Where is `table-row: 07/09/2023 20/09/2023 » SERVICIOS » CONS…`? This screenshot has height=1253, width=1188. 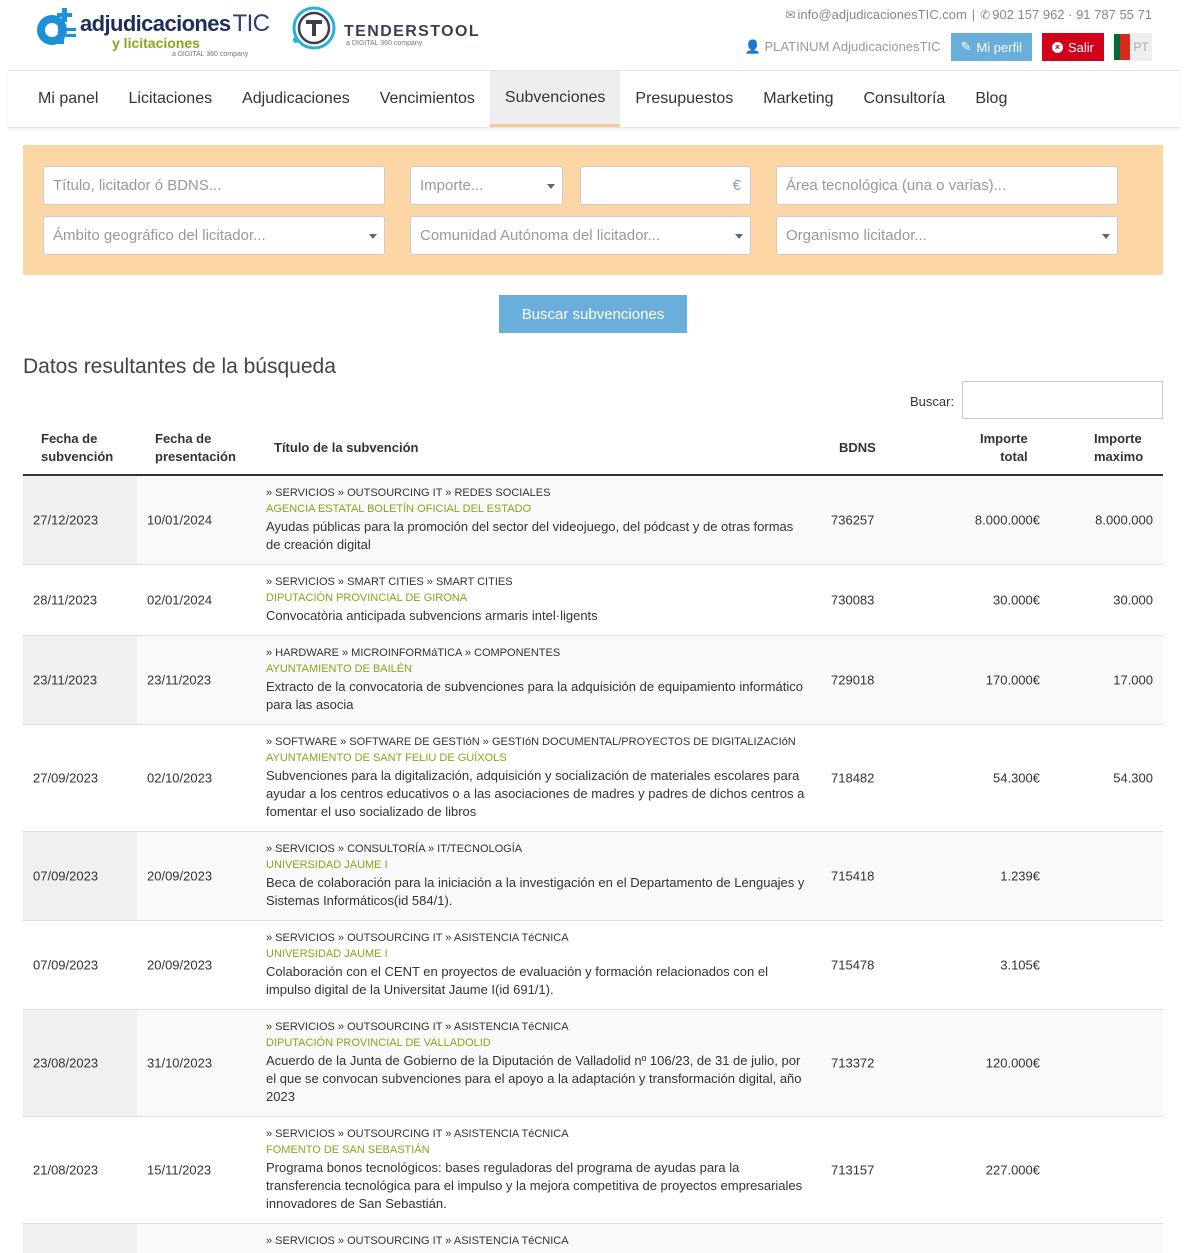
table-row: 07/09/2023 20/09/2023 » SERVICIOS » CONS… is located at coordinates (593, 876).